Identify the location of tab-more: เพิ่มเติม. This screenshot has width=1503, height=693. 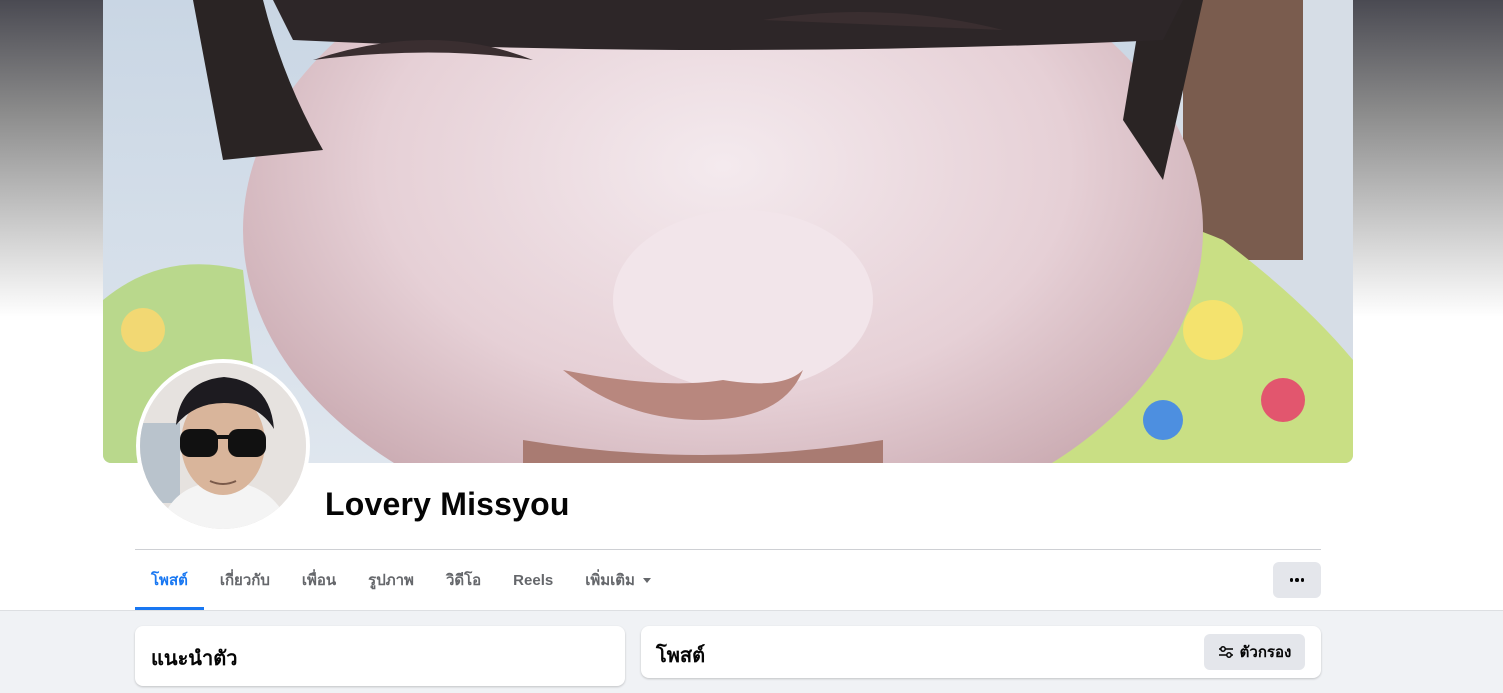
(618, 580).